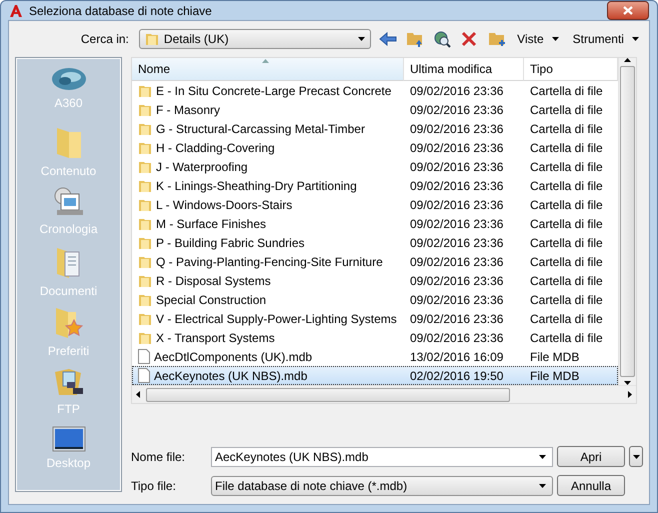 The image size is (658, 513). What do you see at coordinates (497, 39) in the screenshot?
I see `new-folder-icon` at bounding box center [497, 39].